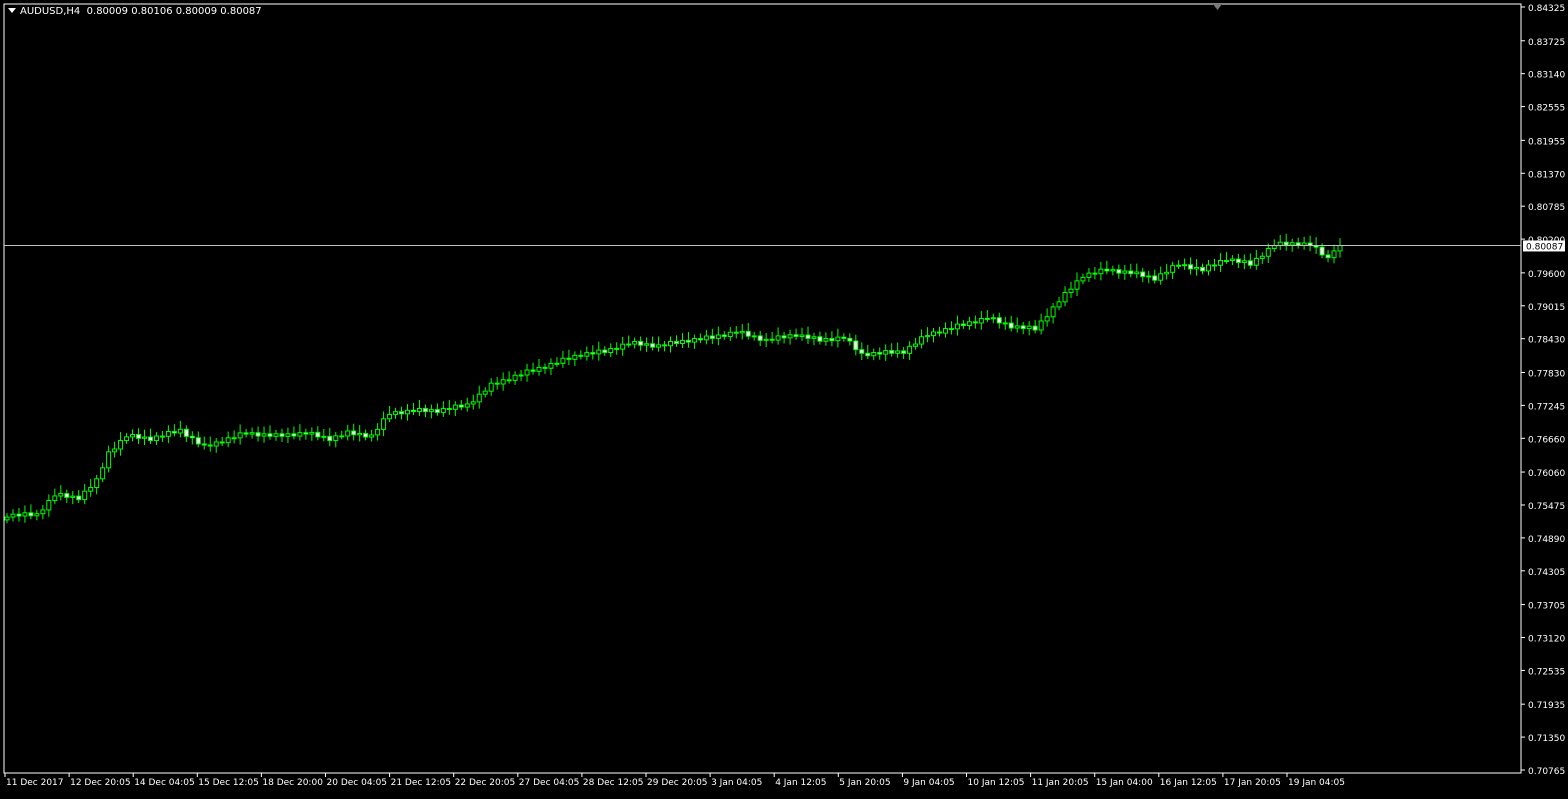  I want to click on x-tick-label: 15 Jan 04:00, so click(1124, 783).